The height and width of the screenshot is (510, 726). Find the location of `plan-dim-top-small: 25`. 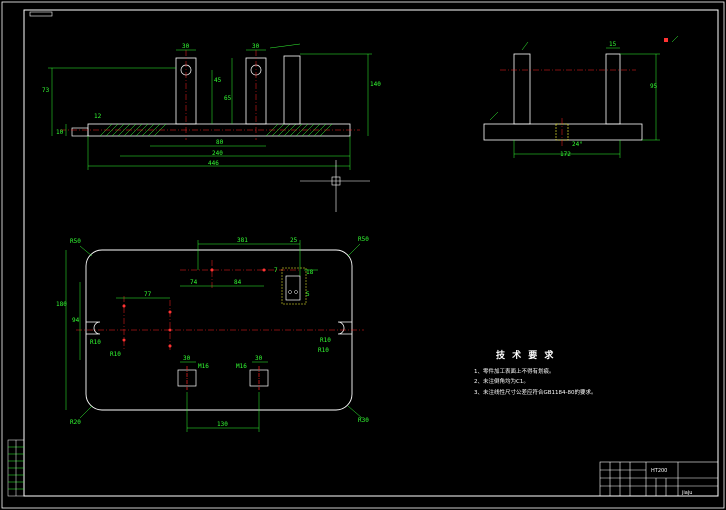

plan-dim-top-small: 25 is located at coordinates (294, 240).